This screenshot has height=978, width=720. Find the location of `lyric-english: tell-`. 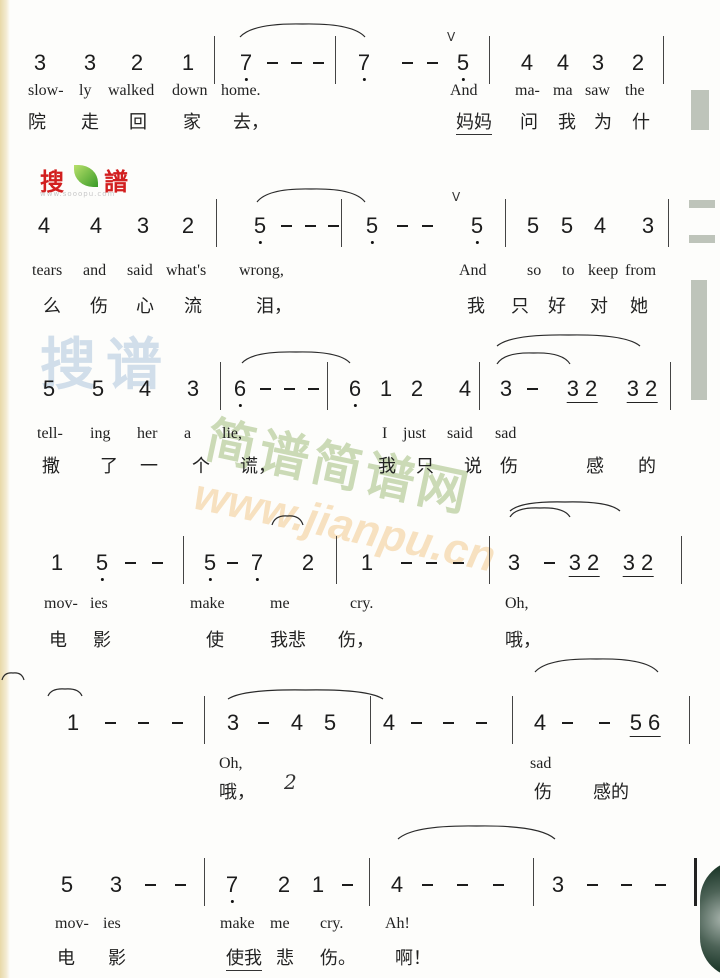

lyric-english: tell- is located at coordinates (50, 433).